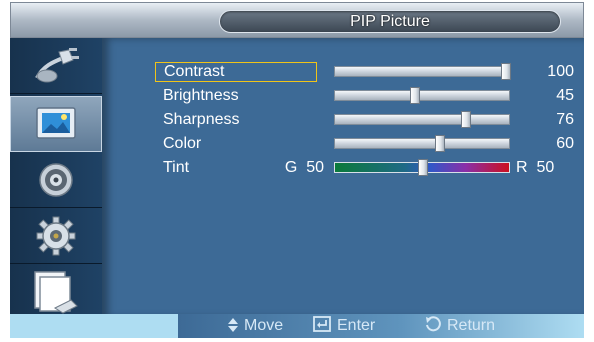 Image resolution: width=594 pixels, height=342 pixels. Describe the element at coordinates (304, 167) in the screenshot. I see `tint-green-value: G 50` at that location.